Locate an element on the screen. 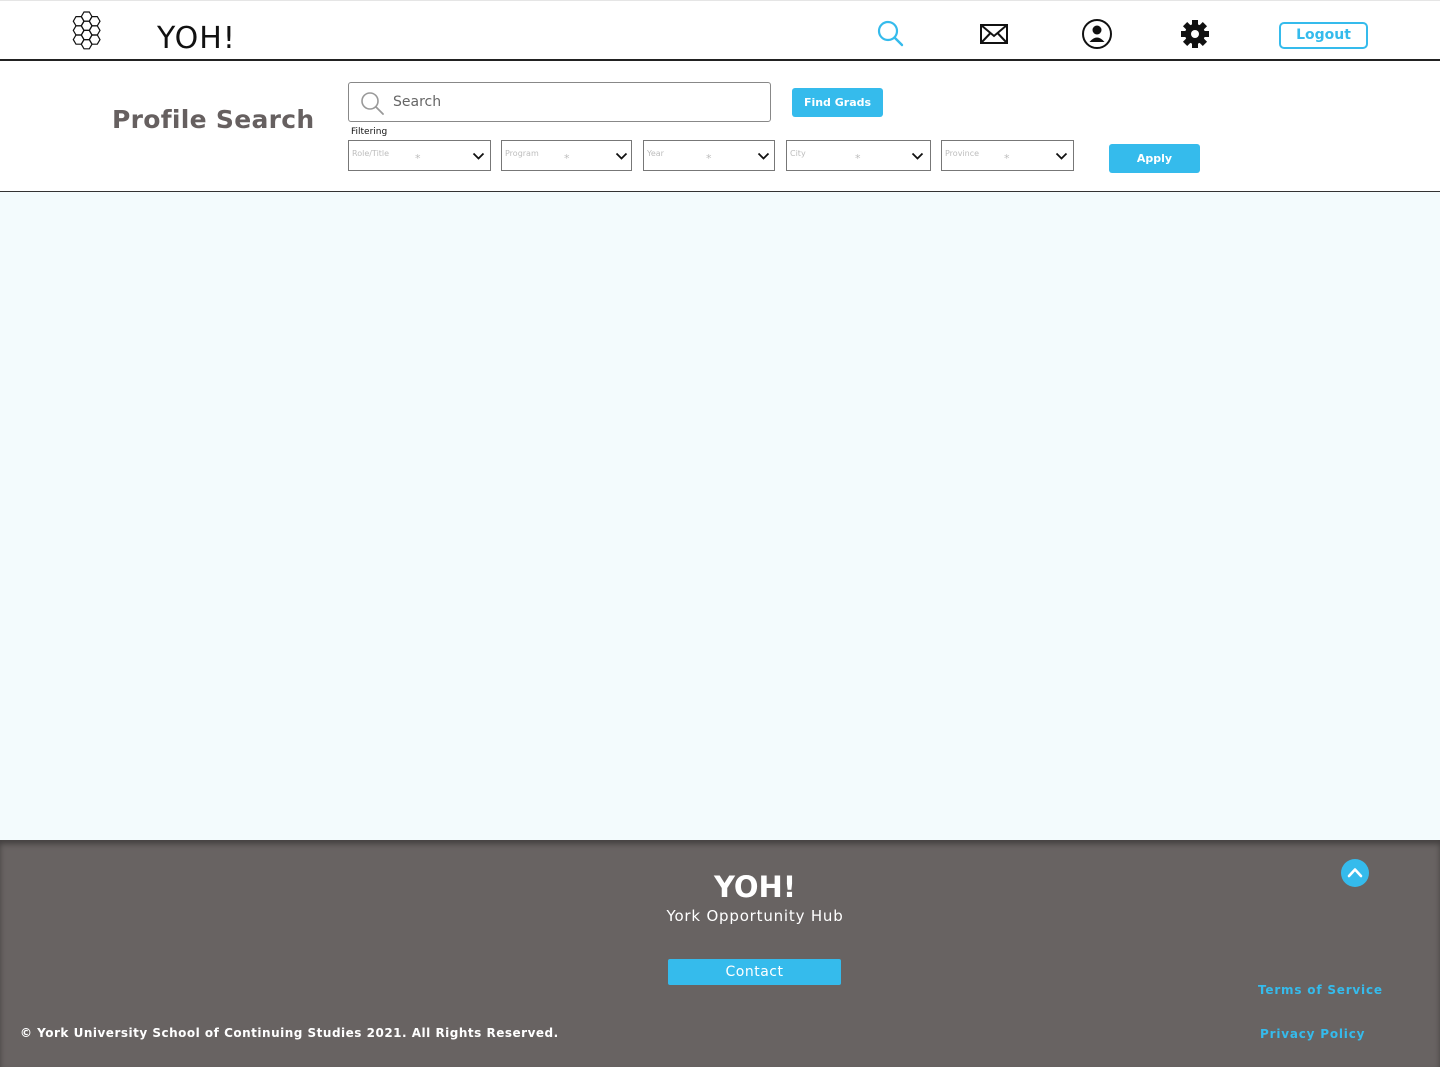 This screenshot has height=1067, width=1440. privacy-policy-link: Privacy Policy is located at coordinates (1312, 1034).